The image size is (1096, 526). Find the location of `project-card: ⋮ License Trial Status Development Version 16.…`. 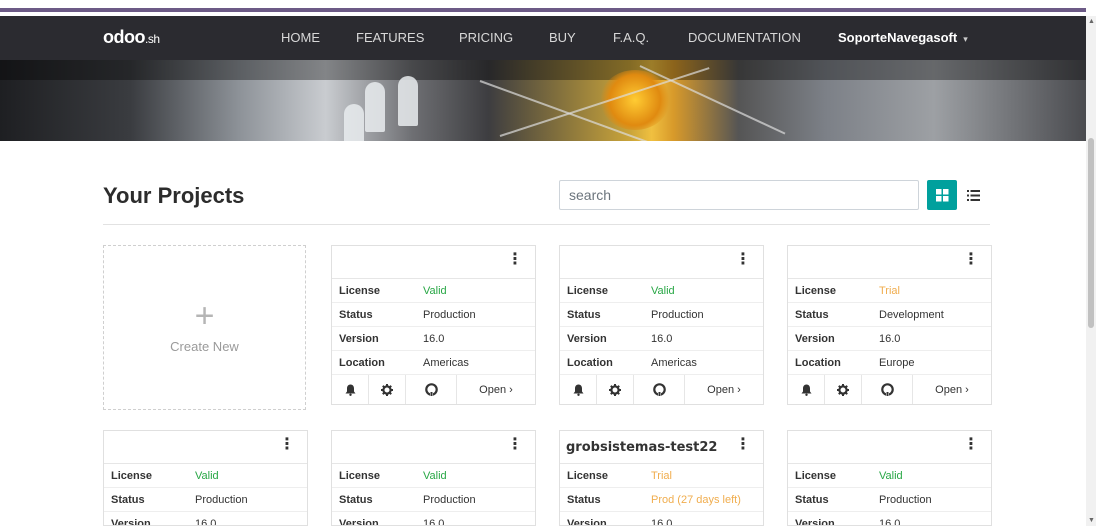

project-card: ⋮ License Trial Status Development Version 16.… is located at coordinates (889, 325).